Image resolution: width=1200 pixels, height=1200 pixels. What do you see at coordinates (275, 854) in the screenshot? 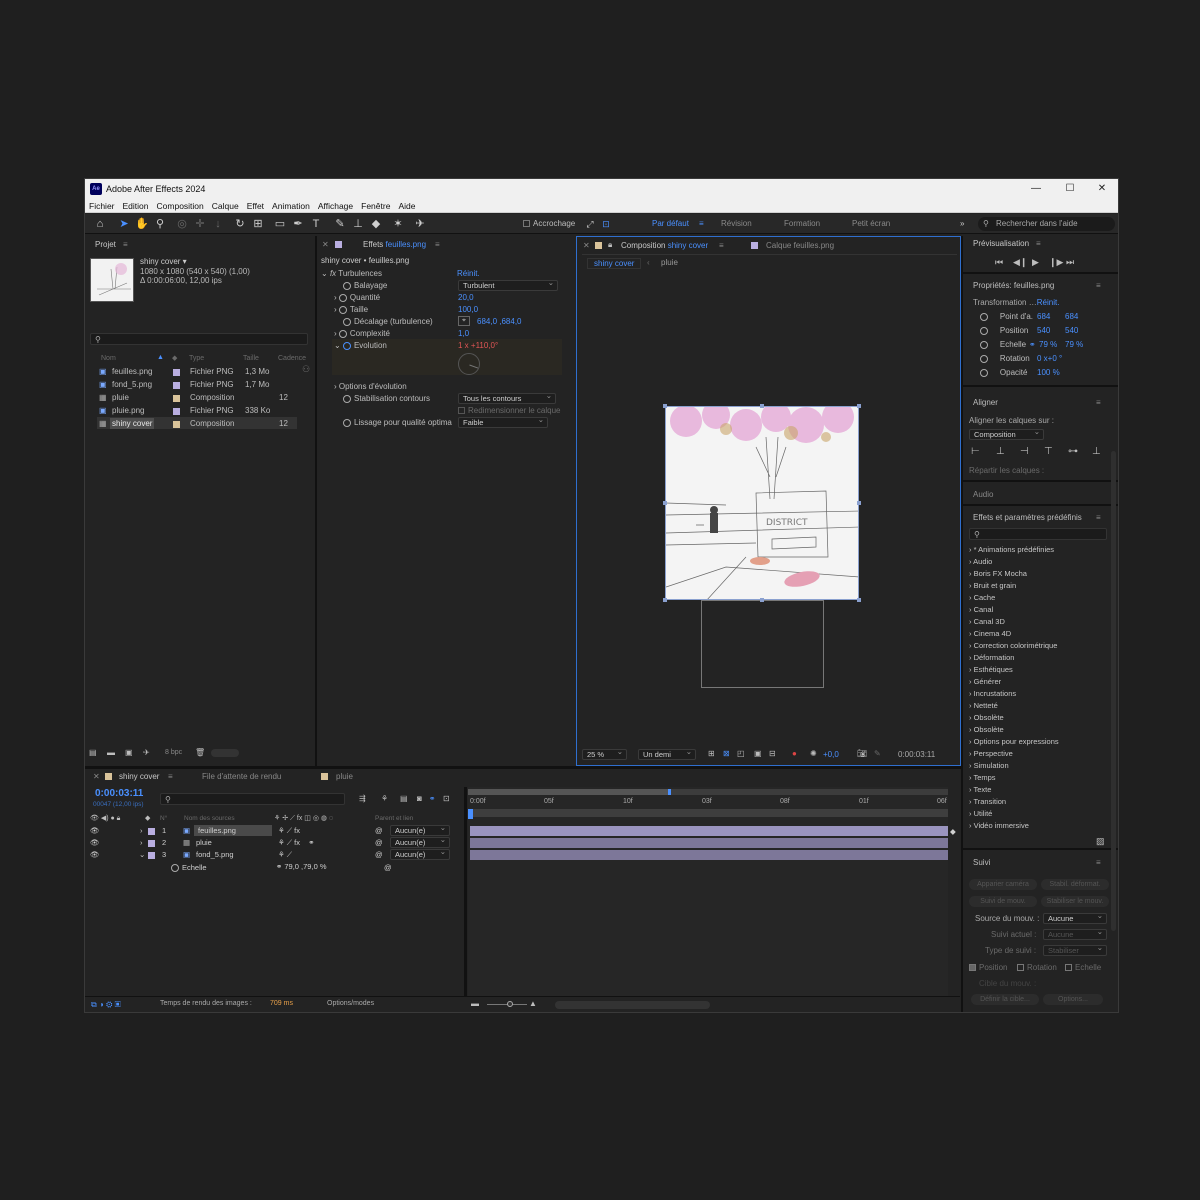
I see `timeline-layer-row: 👁︎ ⌄ 3 ▣ fond_5.png ⚘ ⟋ @ Aucun(e)` at bounding box center [275, 854].